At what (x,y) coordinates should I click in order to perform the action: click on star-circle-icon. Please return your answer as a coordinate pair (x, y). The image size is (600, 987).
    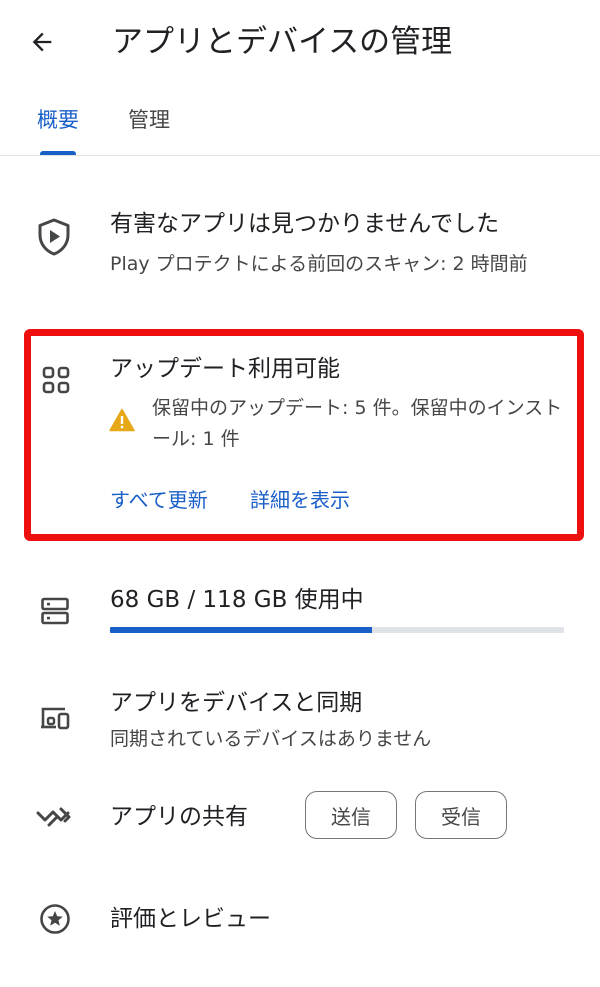
    Looking at the image, I should click on (55, 919).